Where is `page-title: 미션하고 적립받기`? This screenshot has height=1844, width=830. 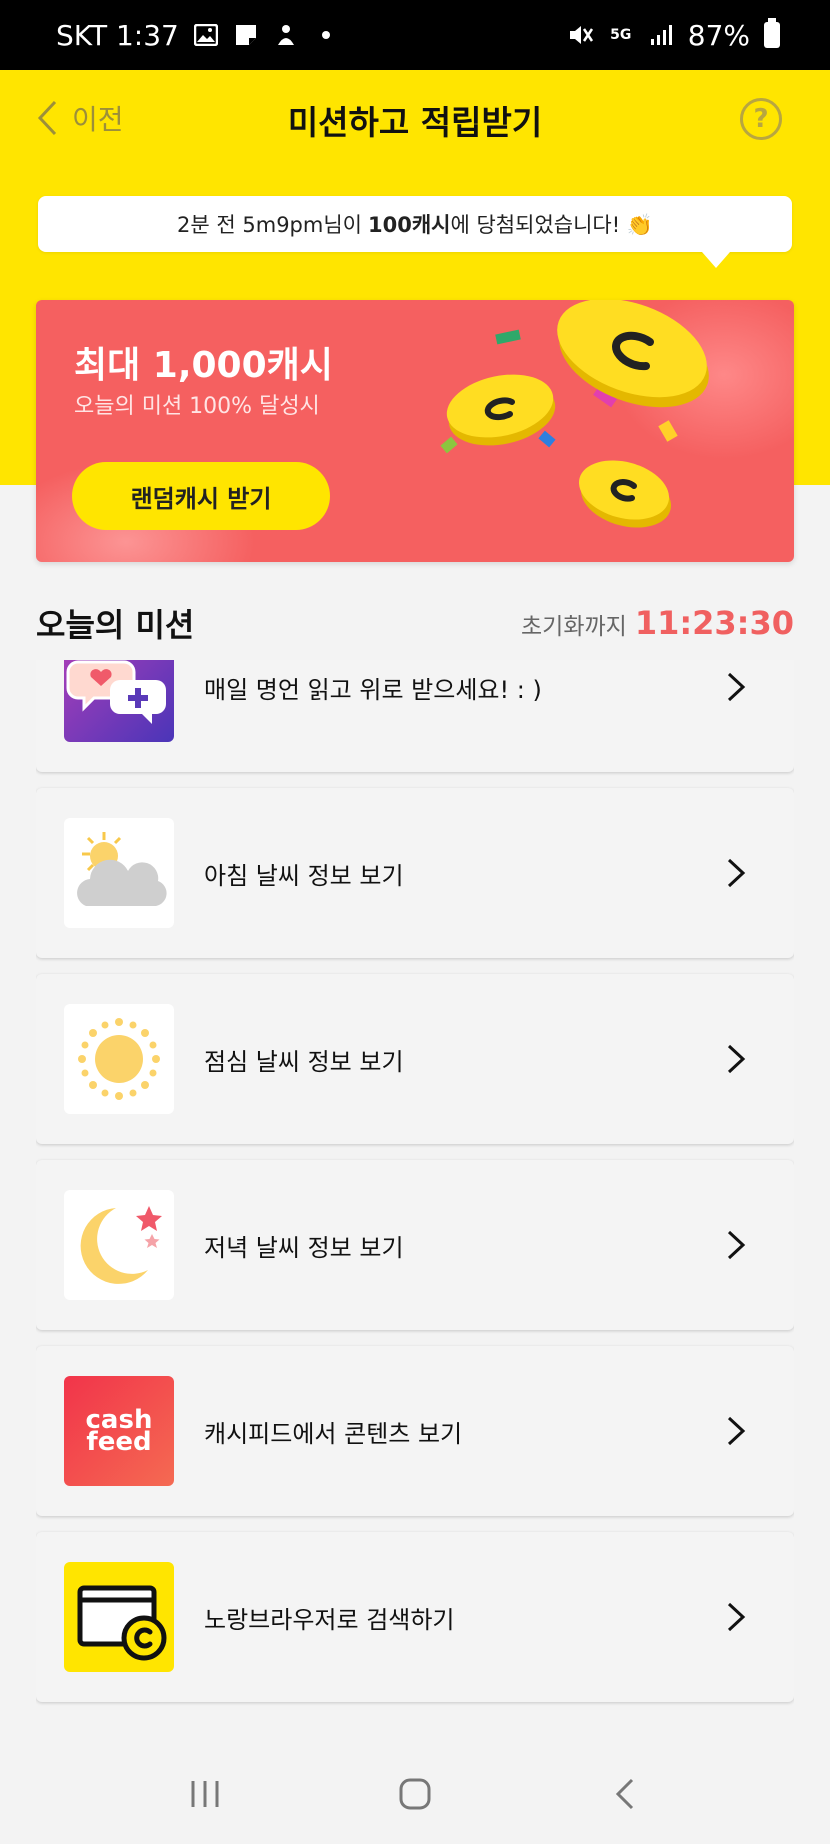
page-title: 미션하고 적립받기 is located at coordinates (415, 122).